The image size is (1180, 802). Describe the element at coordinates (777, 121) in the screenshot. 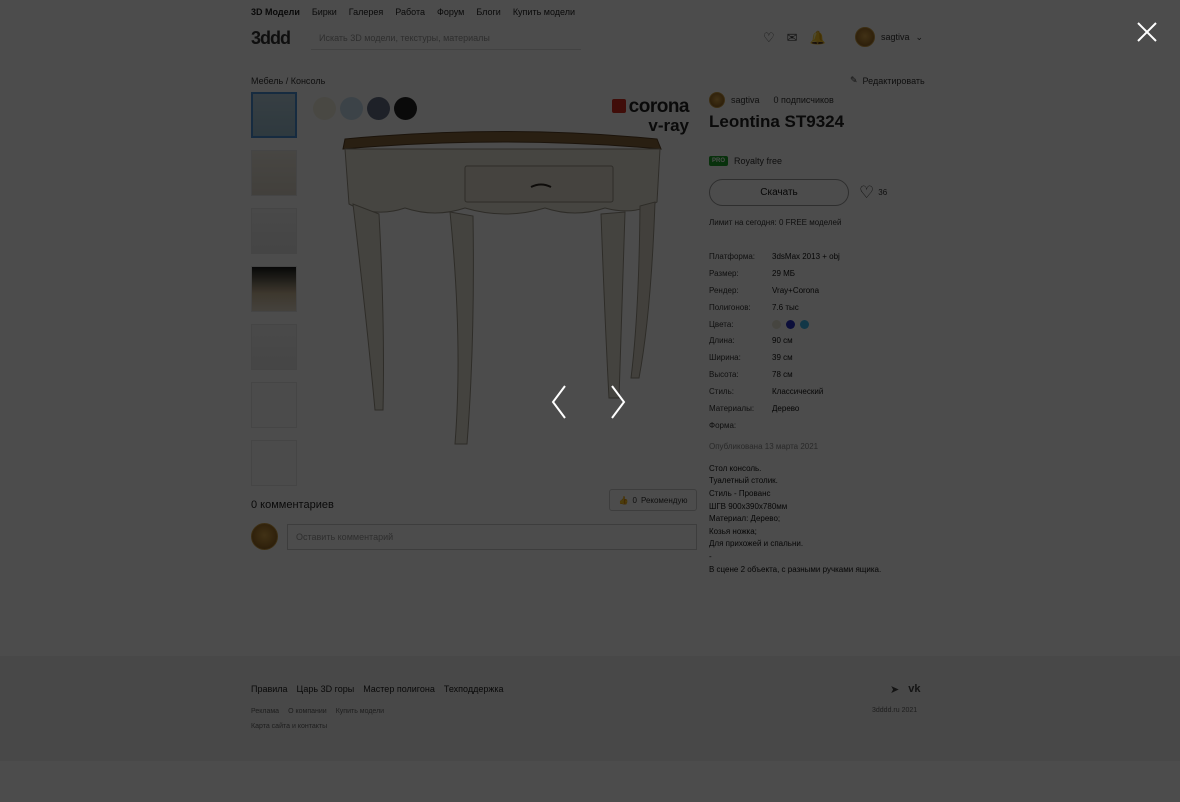

I see `model-title: Leontina ST9324` at that location.